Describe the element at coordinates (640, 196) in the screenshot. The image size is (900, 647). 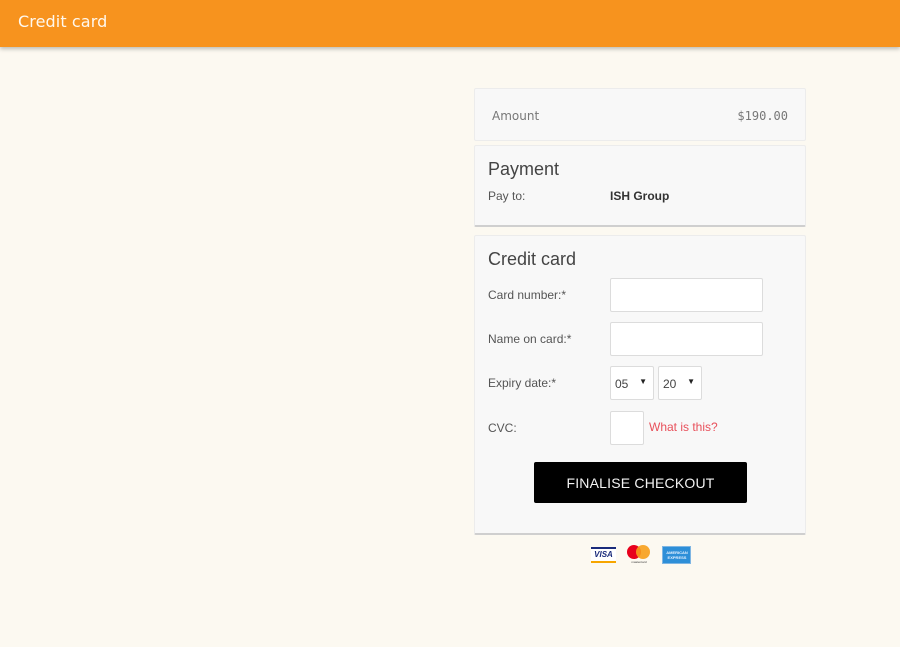
I see `pay-to-value: ISH Group` at that location.